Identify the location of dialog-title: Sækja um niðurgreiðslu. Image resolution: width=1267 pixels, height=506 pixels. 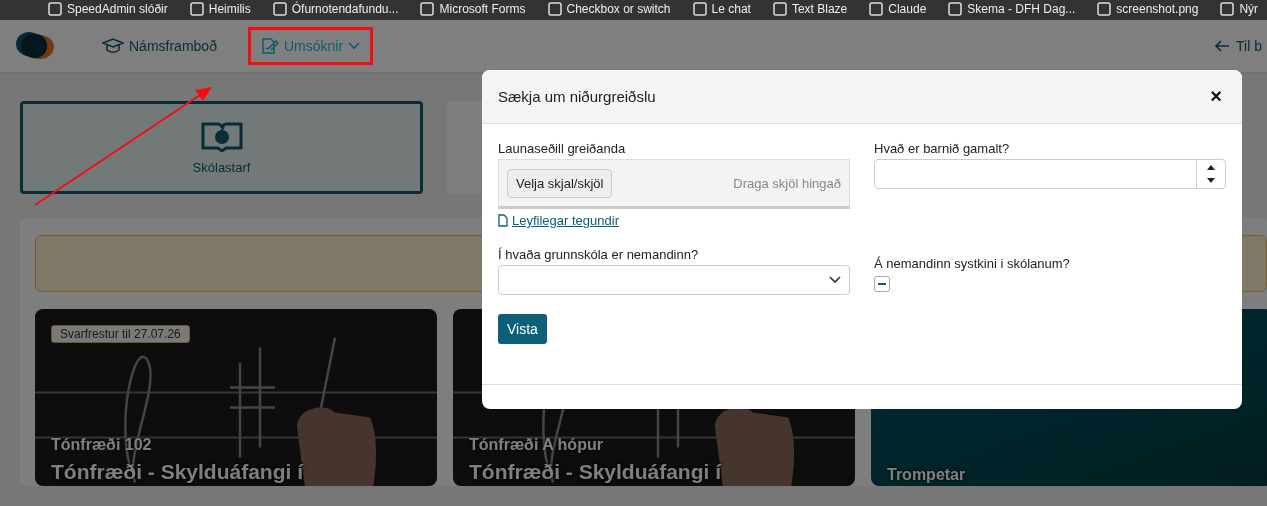
(577, 96).